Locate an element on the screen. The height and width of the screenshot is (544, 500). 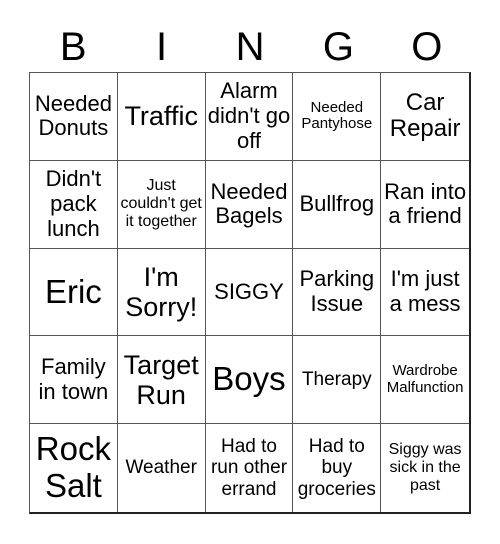
bingo-header: B I N G O is located at coordinates (250, 47).